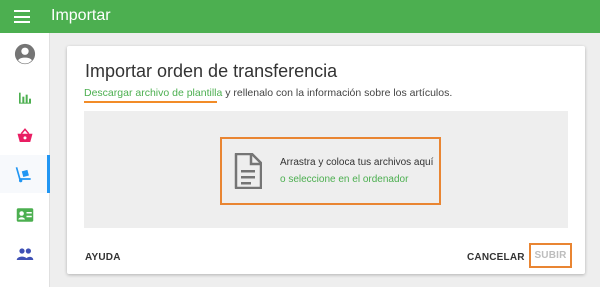 The height and width of the screenshot is (287, 600). Describe the element at coordinates (300, 16) in the screenshot. I see `app-bar: Importar` at that location.